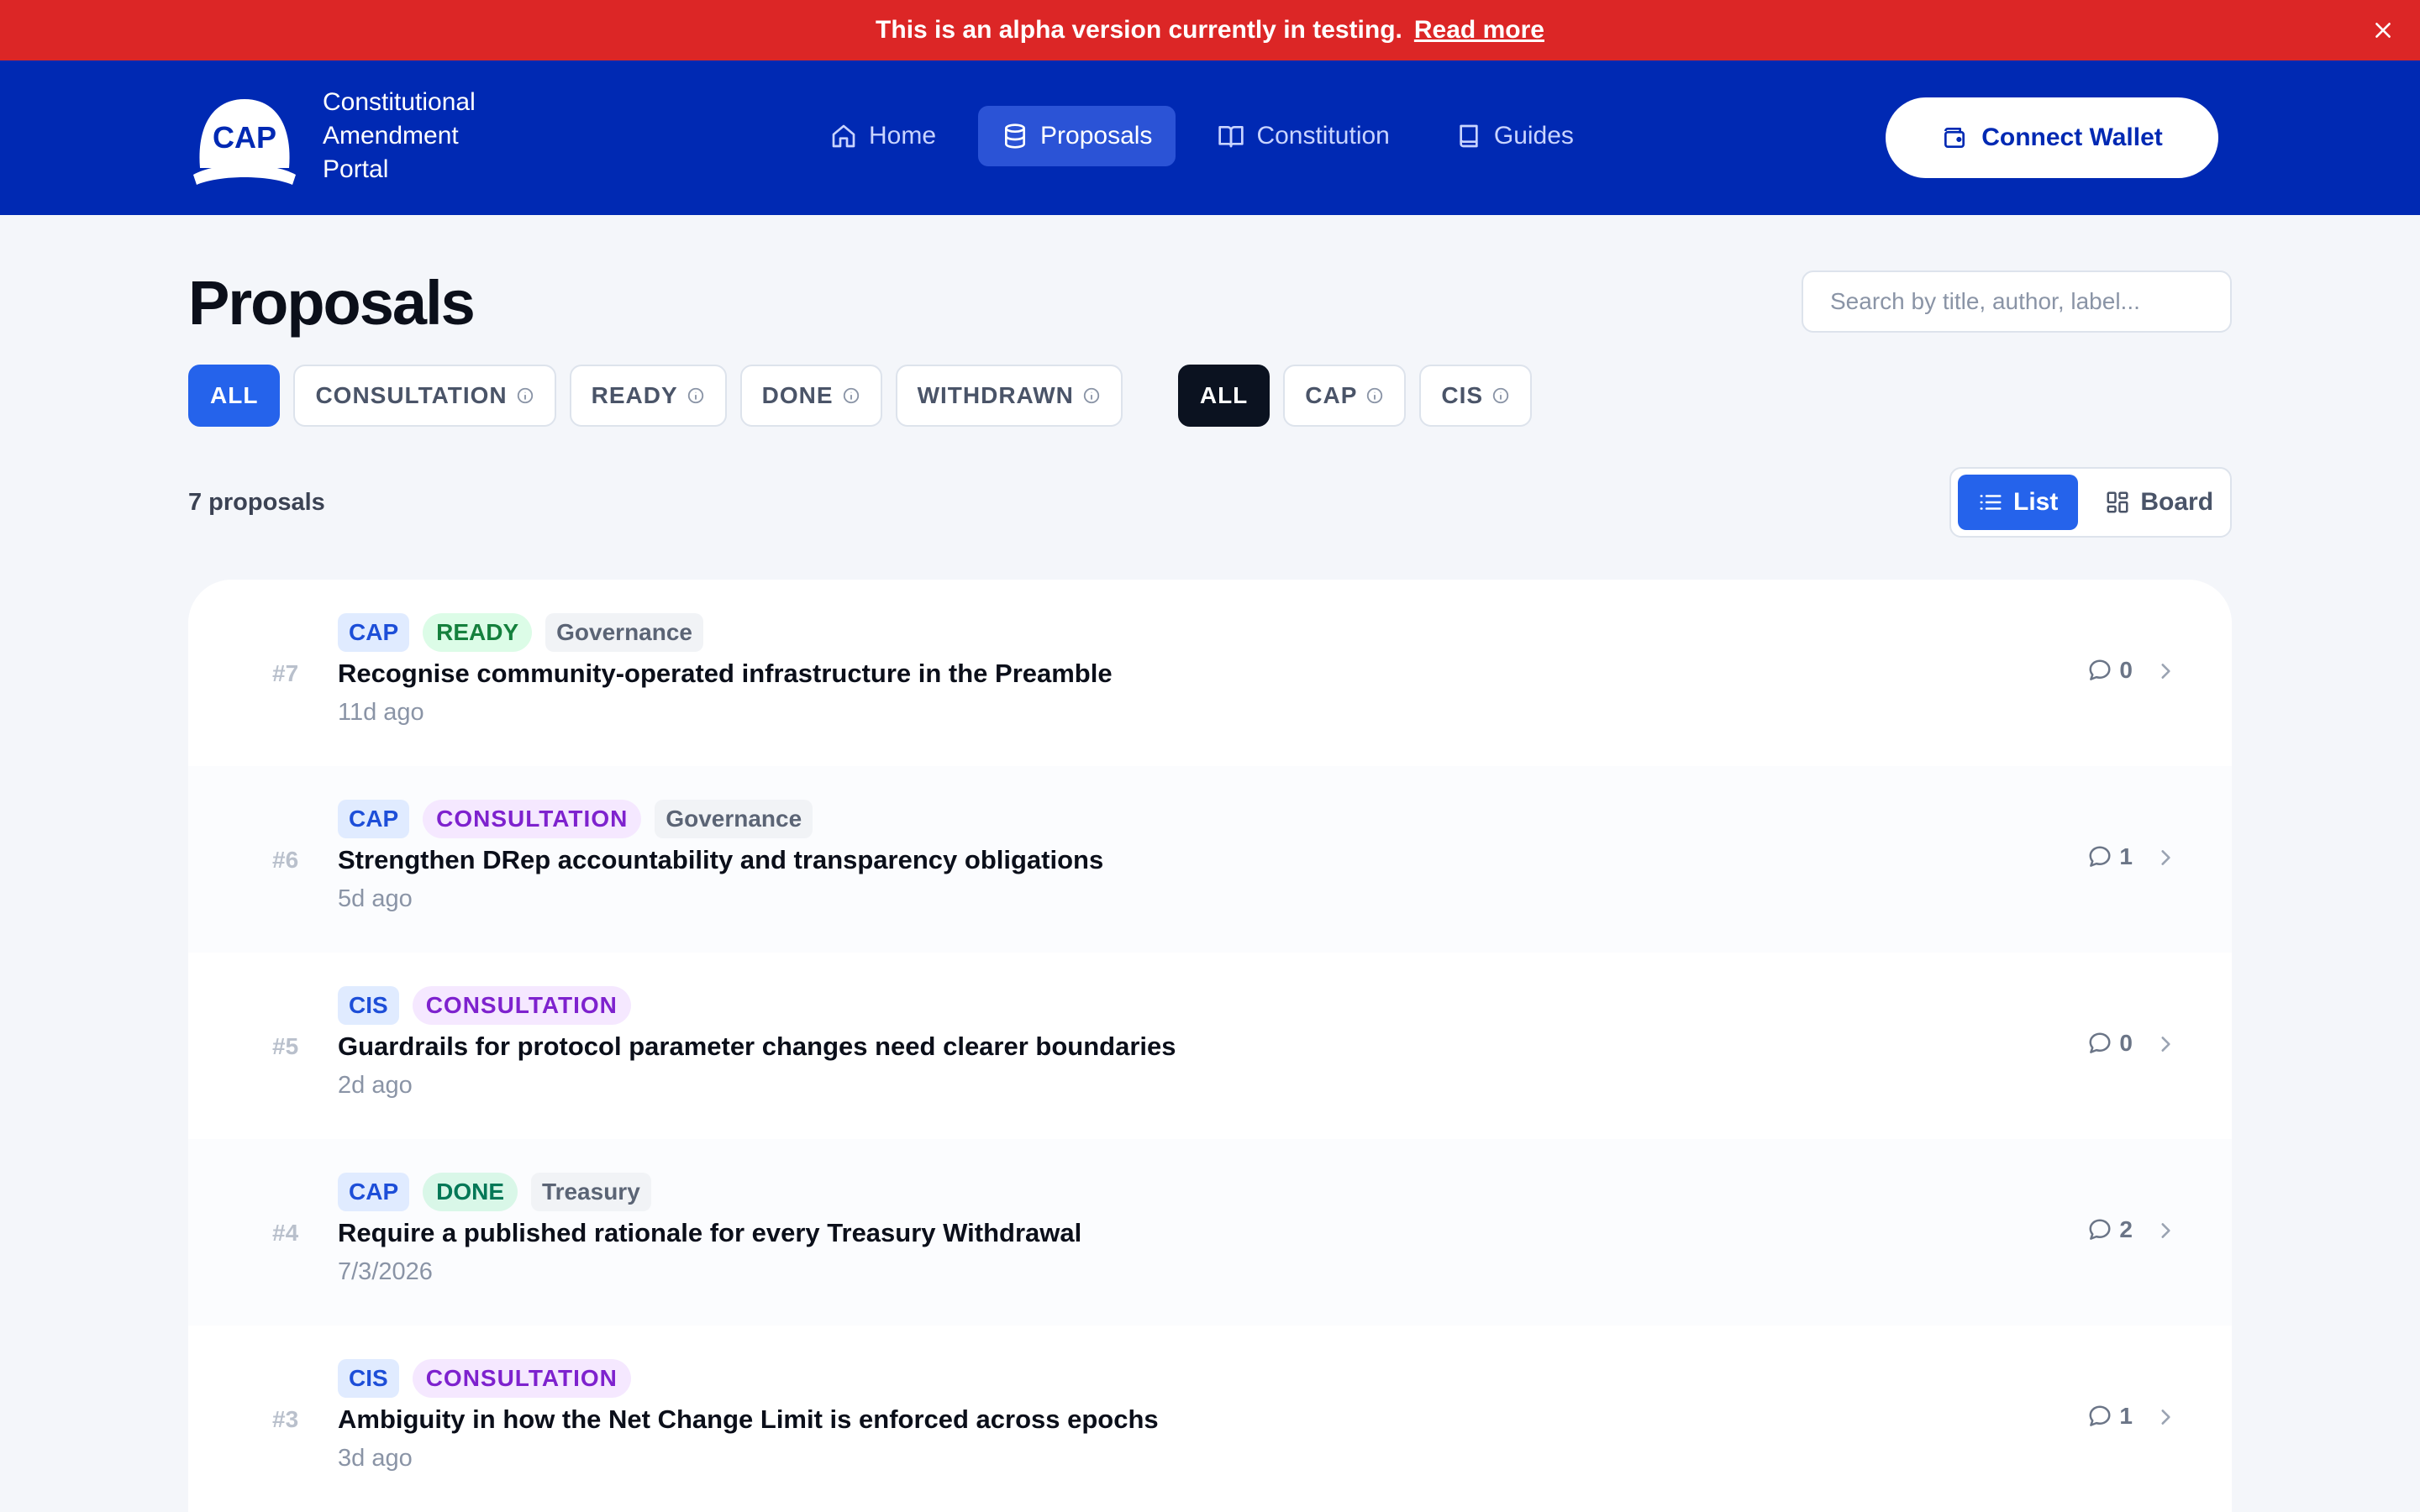 Image resolution: width=2420 pixels, height=1512 pixels. What do you see at coordinates (591, 1192) in the screenshot?
I see `label-tag: Treasury` at bounding box center [591, 1192].